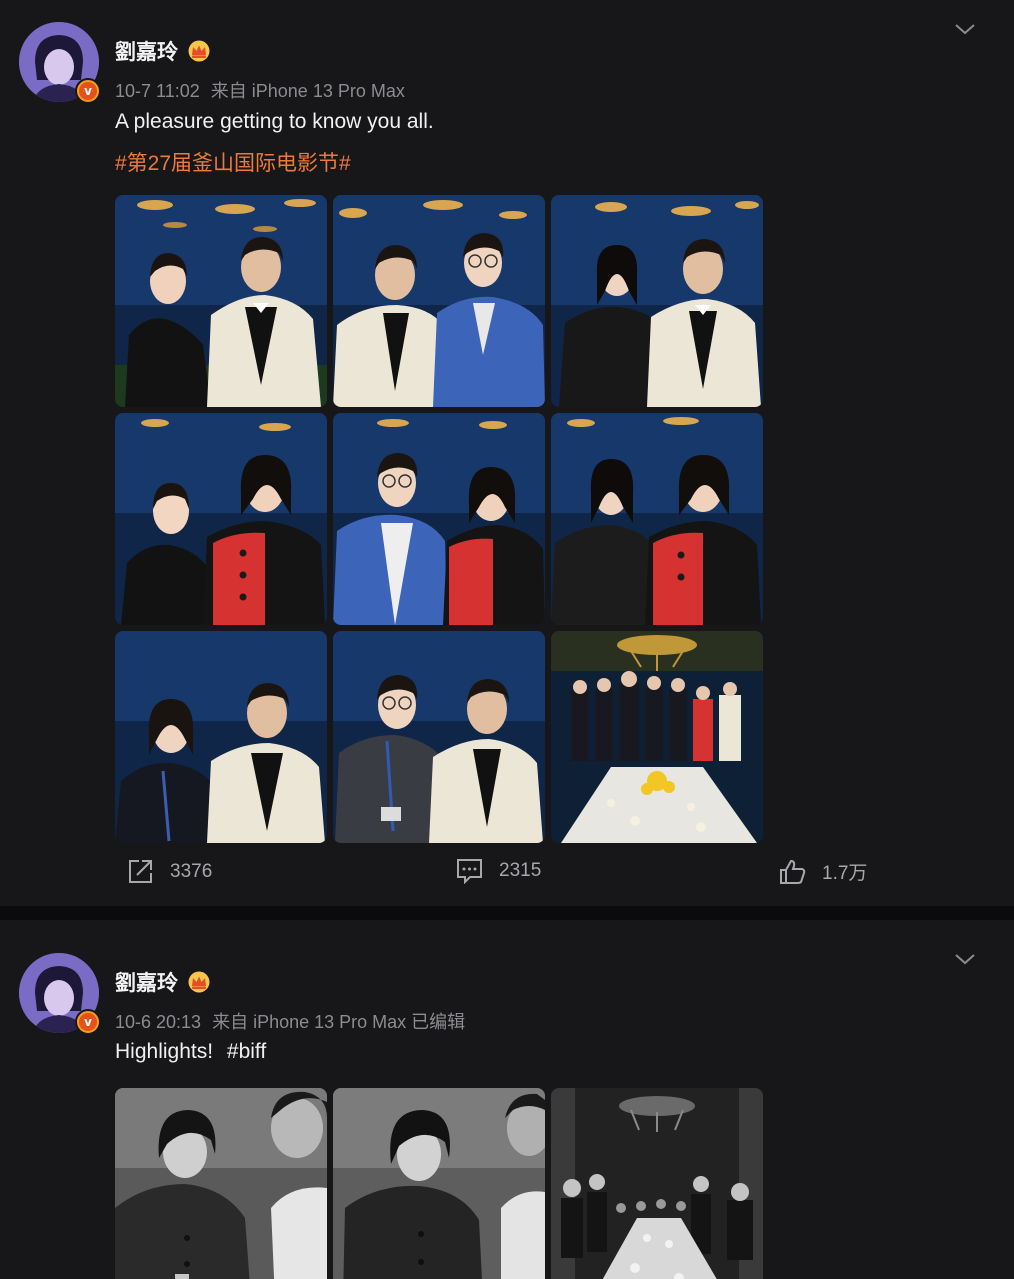  I want to click on post-source: 来自 iPhone 13 Pro Max, so click(307, 91).